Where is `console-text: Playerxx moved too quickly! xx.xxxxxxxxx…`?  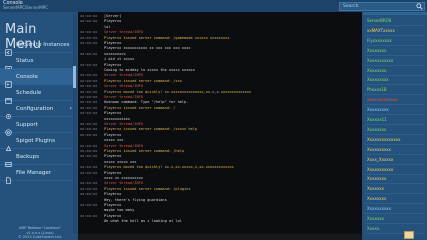
console-text: Playerxx moved too quickly! xx.xxxxxxxxx… is located at coordinates (178, 91).